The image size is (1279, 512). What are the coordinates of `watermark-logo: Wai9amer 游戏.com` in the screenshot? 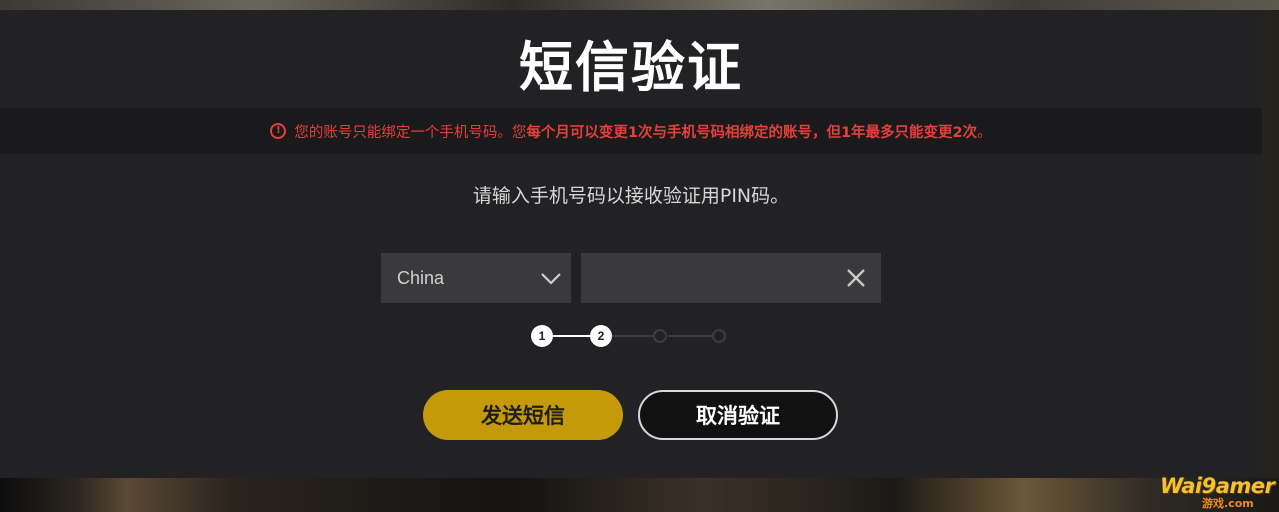 It's located at (1217, 492).